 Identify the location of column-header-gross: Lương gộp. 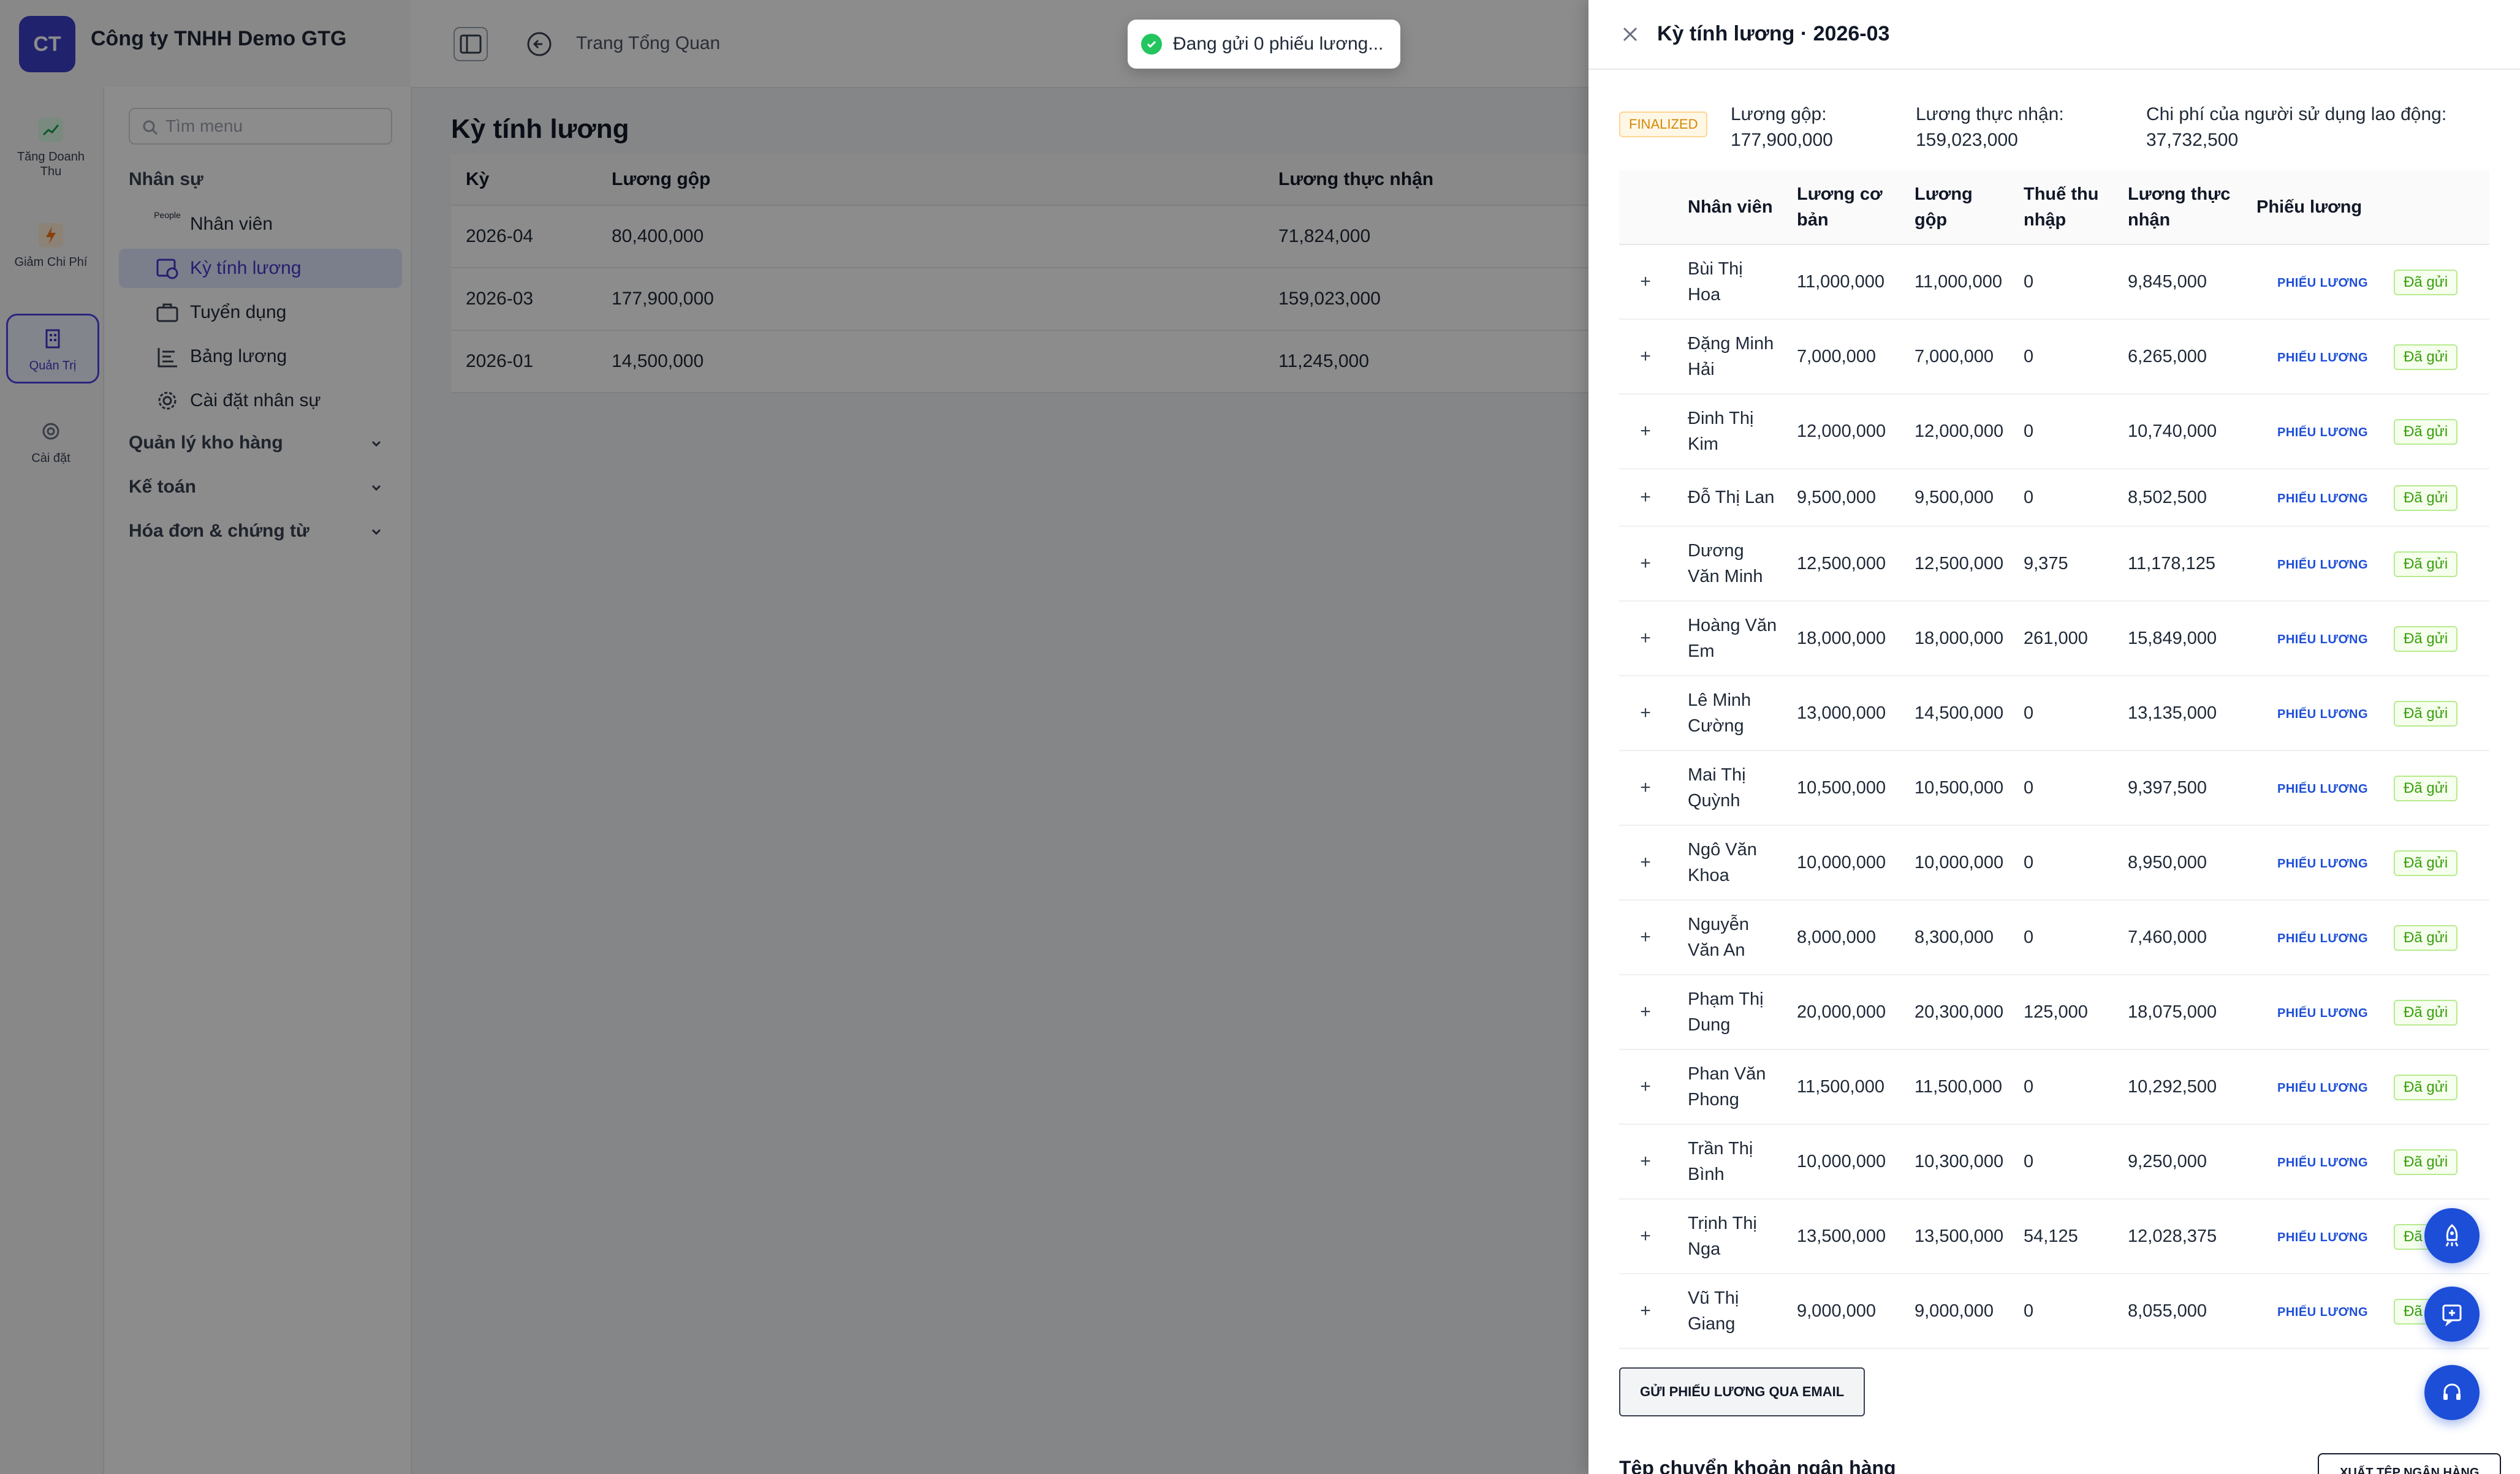
(1960, 207).